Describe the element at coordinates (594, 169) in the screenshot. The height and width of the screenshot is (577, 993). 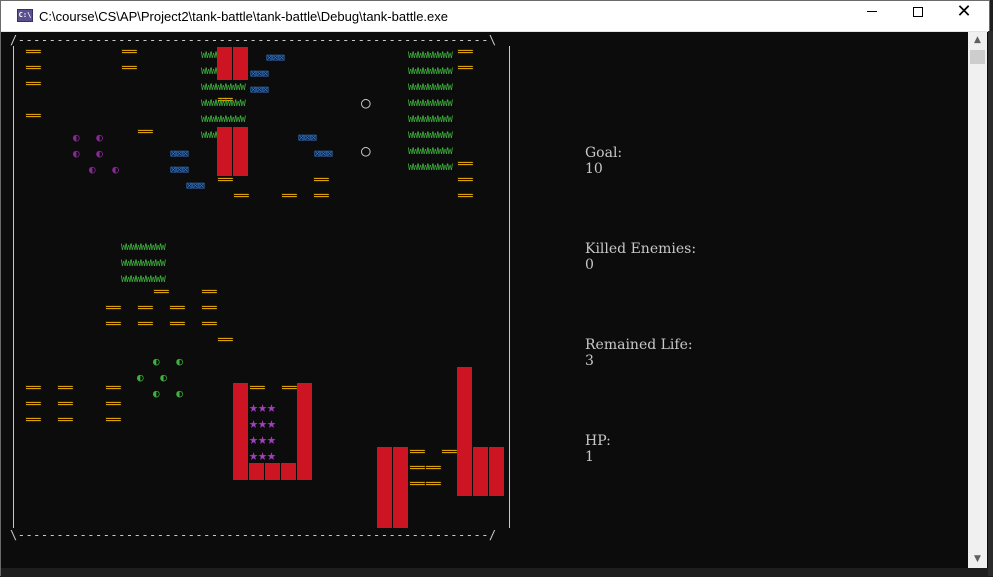
I see `goal-value: 10` at that location.